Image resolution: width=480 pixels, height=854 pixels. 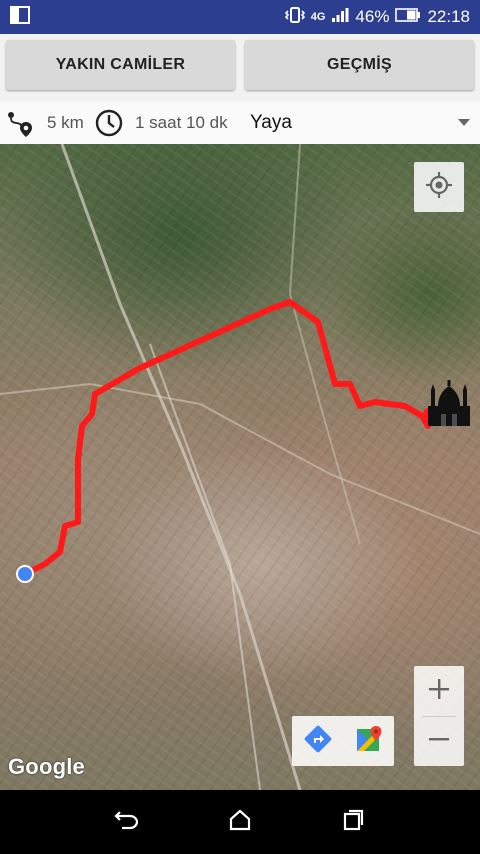 I want to click on dropdown-arrow-icon, so click(x=464, y=122).